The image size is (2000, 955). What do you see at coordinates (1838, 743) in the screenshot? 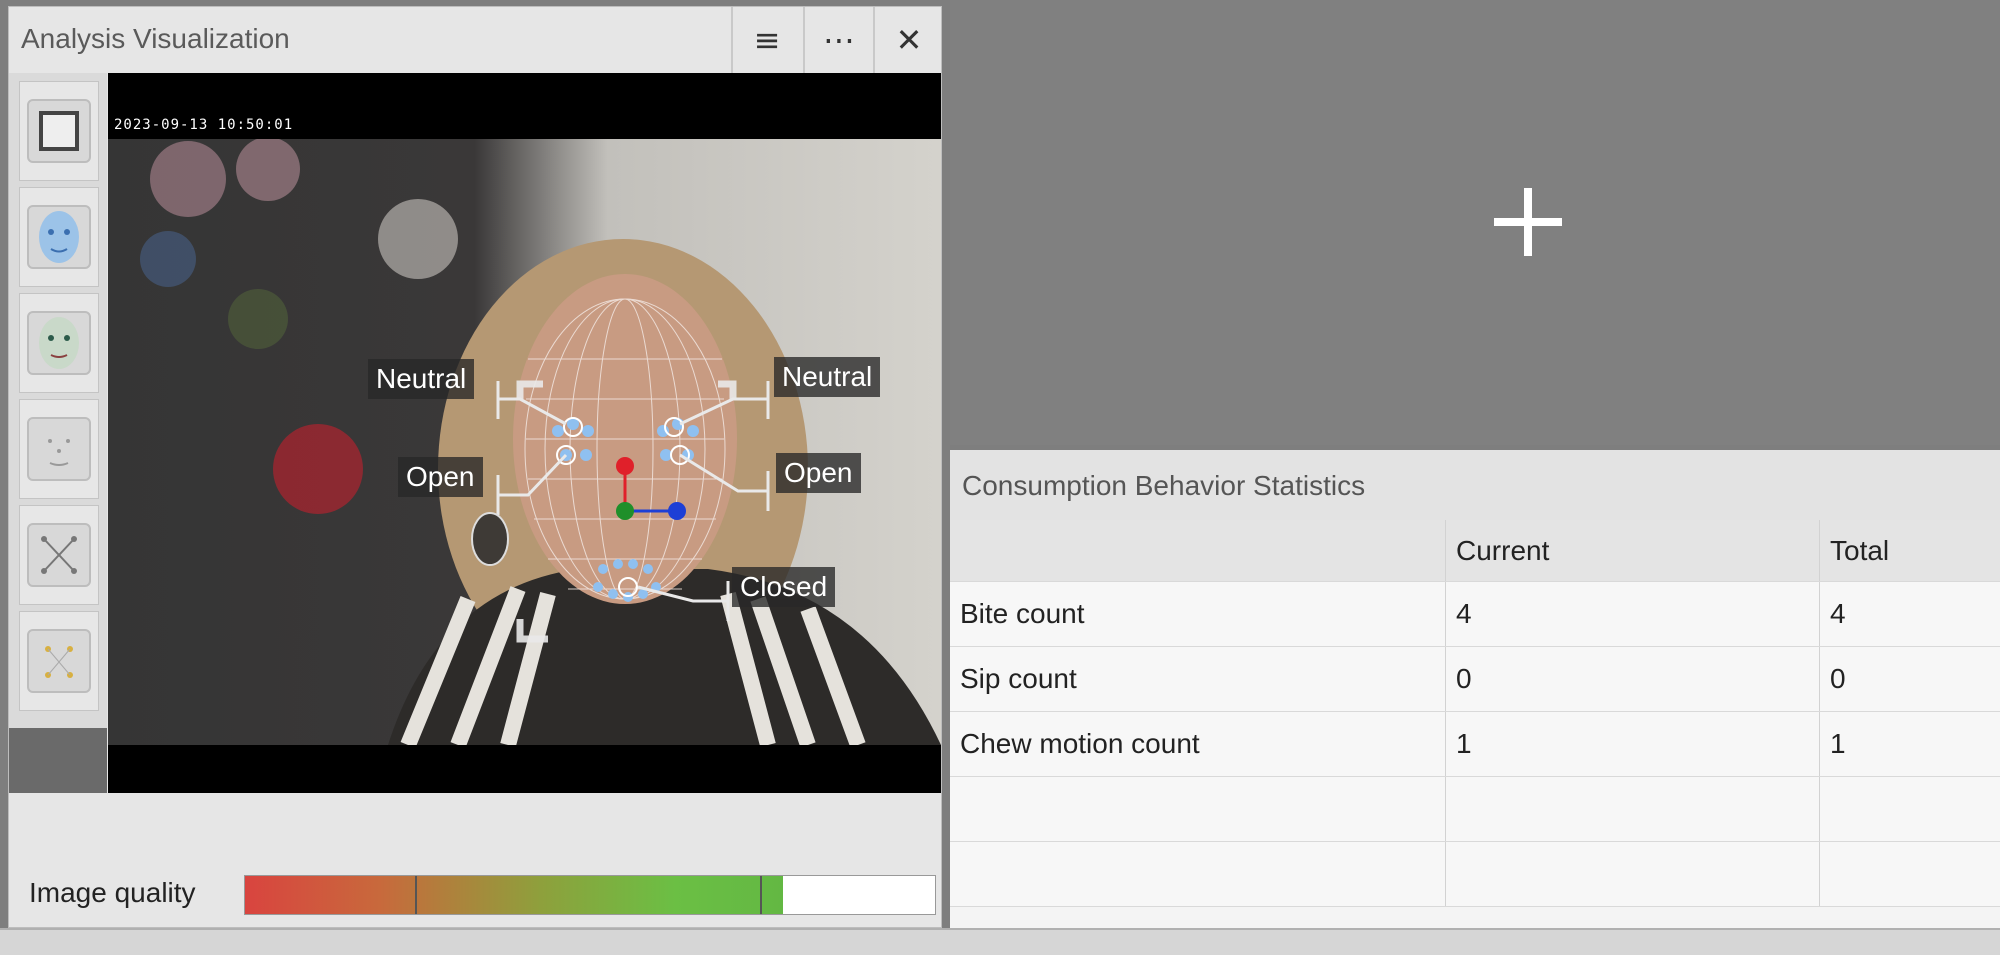
I see `total-value: 1` at bounding box center [1838, 743].